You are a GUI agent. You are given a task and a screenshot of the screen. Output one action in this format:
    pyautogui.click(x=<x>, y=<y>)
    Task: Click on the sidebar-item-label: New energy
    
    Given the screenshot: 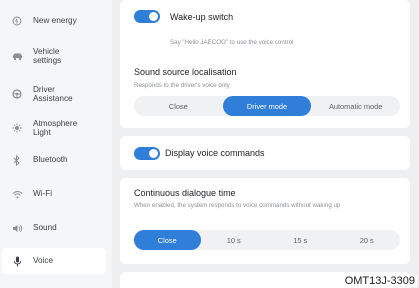 What is the action you would take?
    pyautogui.click(x=55, y=21)
    